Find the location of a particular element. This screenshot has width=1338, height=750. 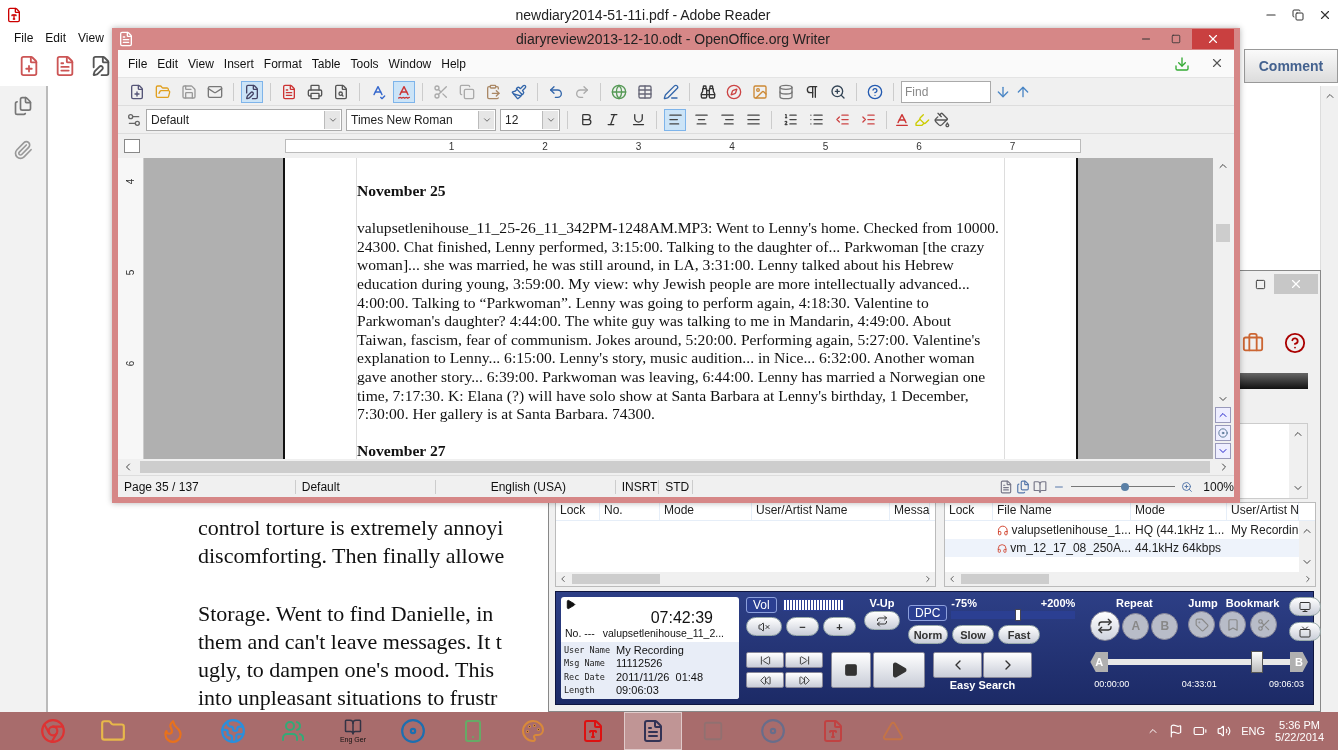

find-field: Find is located at coordinates (946, 91).